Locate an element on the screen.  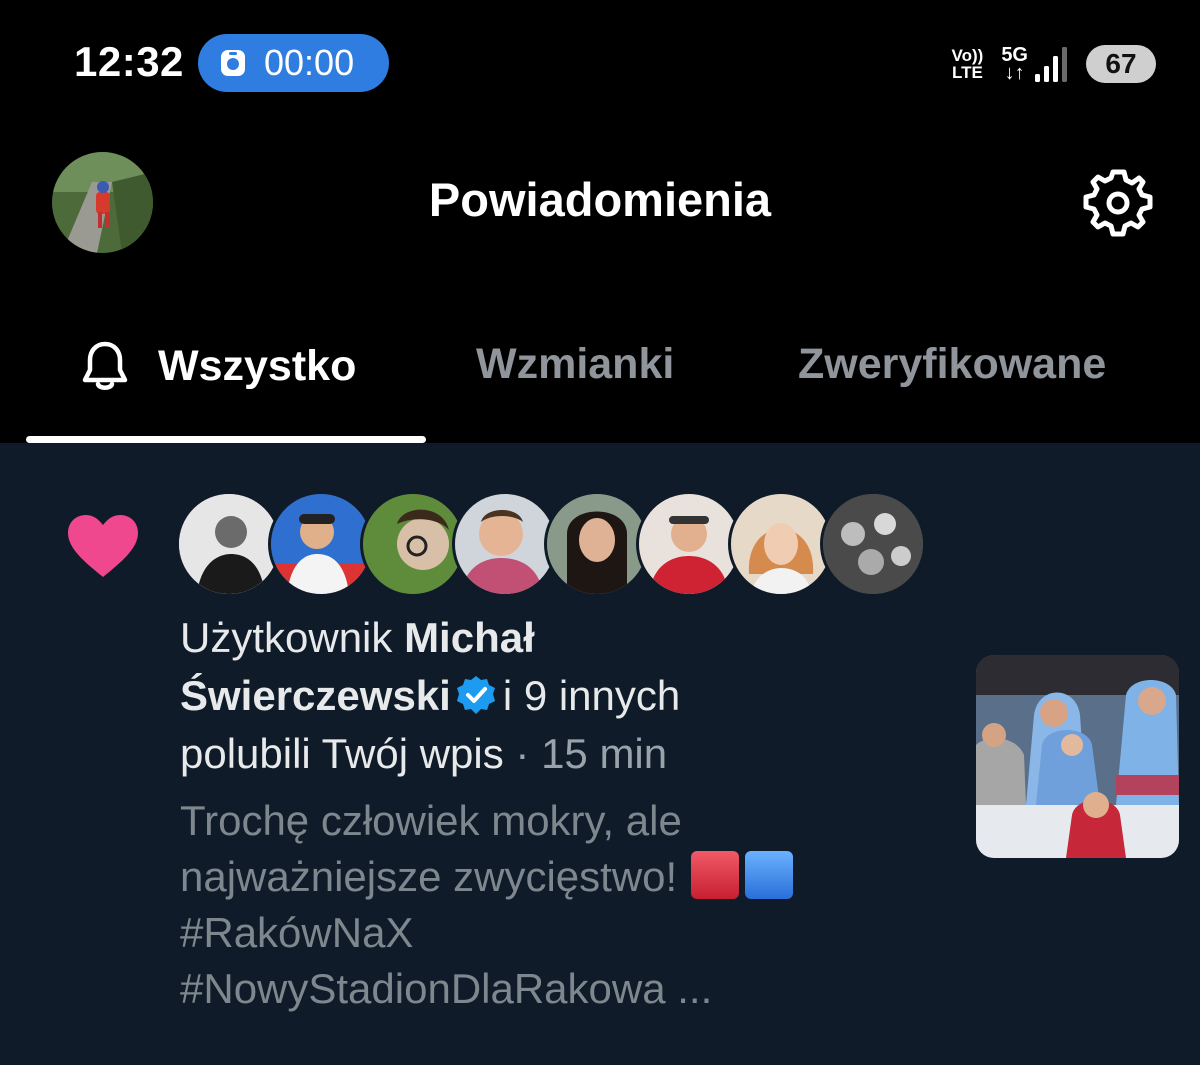
tab-all: Wszystko is located at coordinates (218, 366).